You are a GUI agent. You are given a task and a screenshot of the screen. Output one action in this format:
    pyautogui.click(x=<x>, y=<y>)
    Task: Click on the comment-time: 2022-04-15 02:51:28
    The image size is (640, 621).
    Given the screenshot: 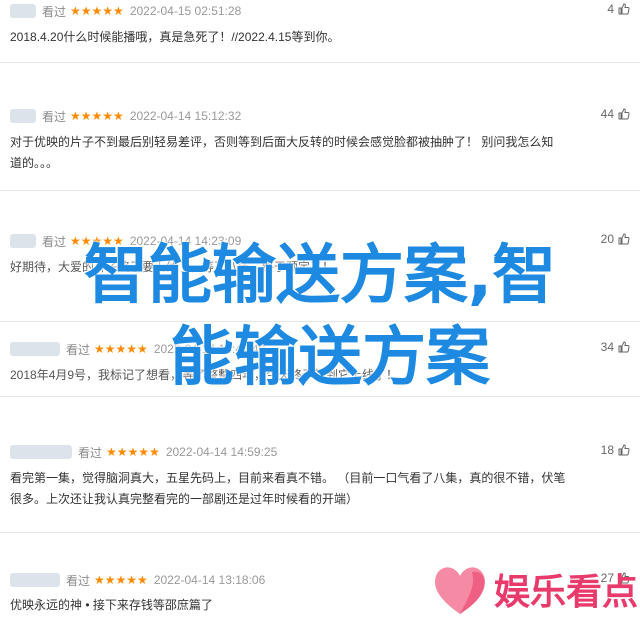 What is the action you would take?
    pyautogui.click(x=185, y=11)
    